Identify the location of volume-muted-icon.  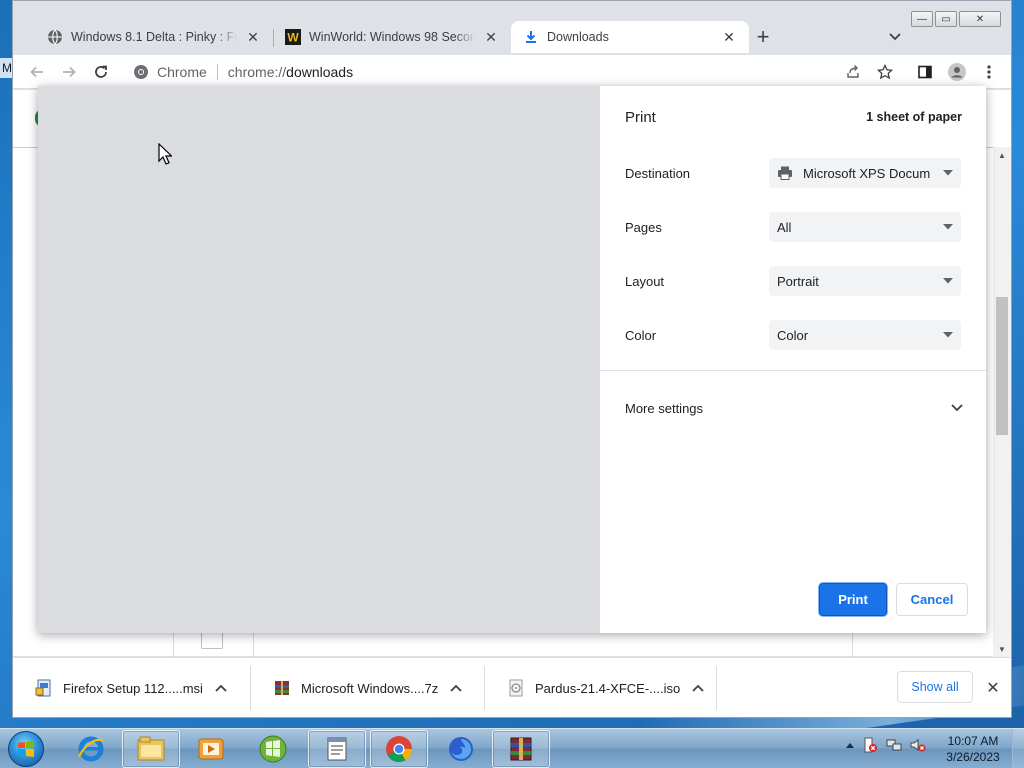
(918, 745).